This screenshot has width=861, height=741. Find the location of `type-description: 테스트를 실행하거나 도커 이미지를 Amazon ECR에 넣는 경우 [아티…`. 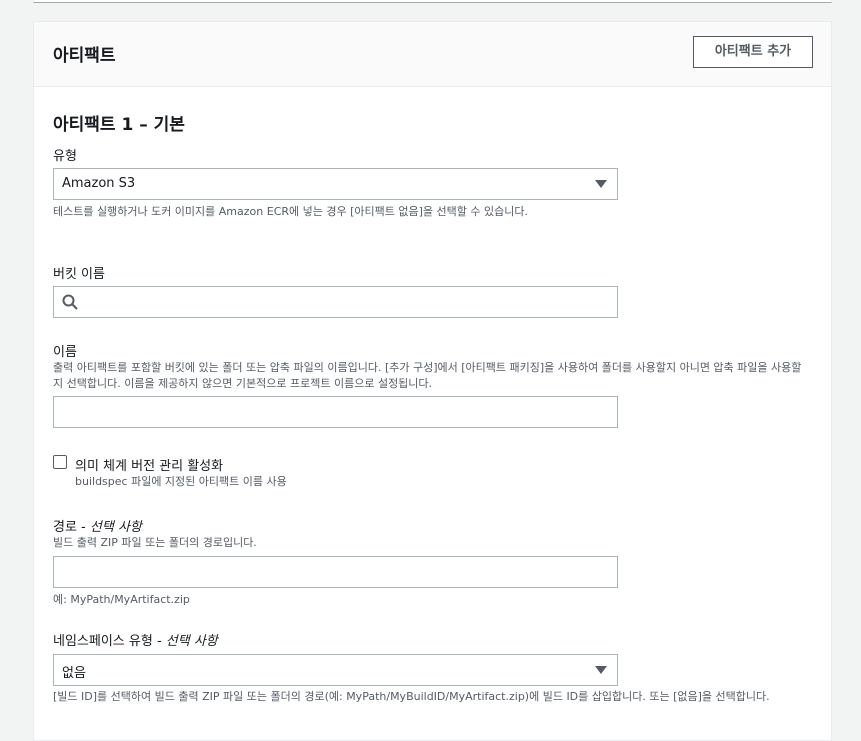

type-description: 테스트를 실행하거나 도커 이미지를 Amazon ECR에 넣는 경우 [아티… is located at coordinates (290, 211).